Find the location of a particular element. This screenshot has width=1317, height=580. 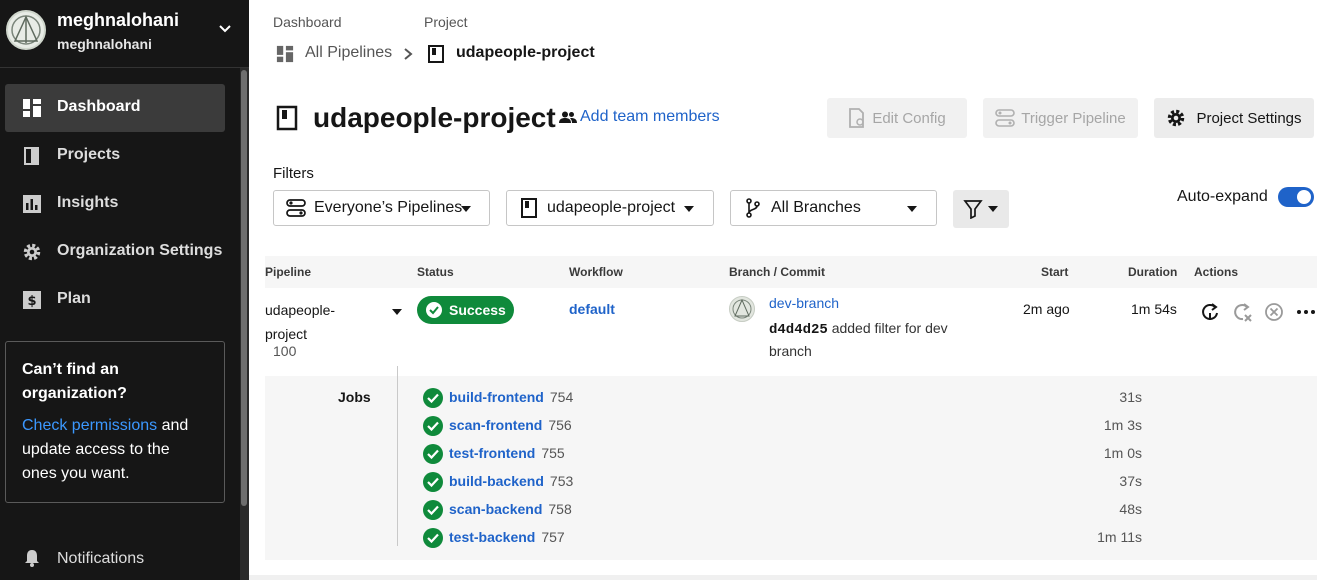

project-filter-select: udapeople-project is located at coordinates (610, 208).